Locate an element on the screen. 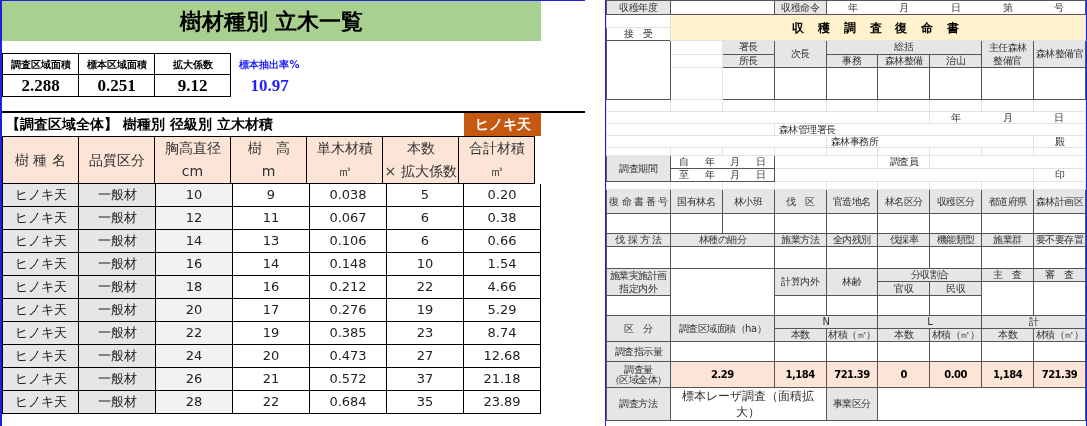  table-cell: 18 is located at coordinates (194, 287).